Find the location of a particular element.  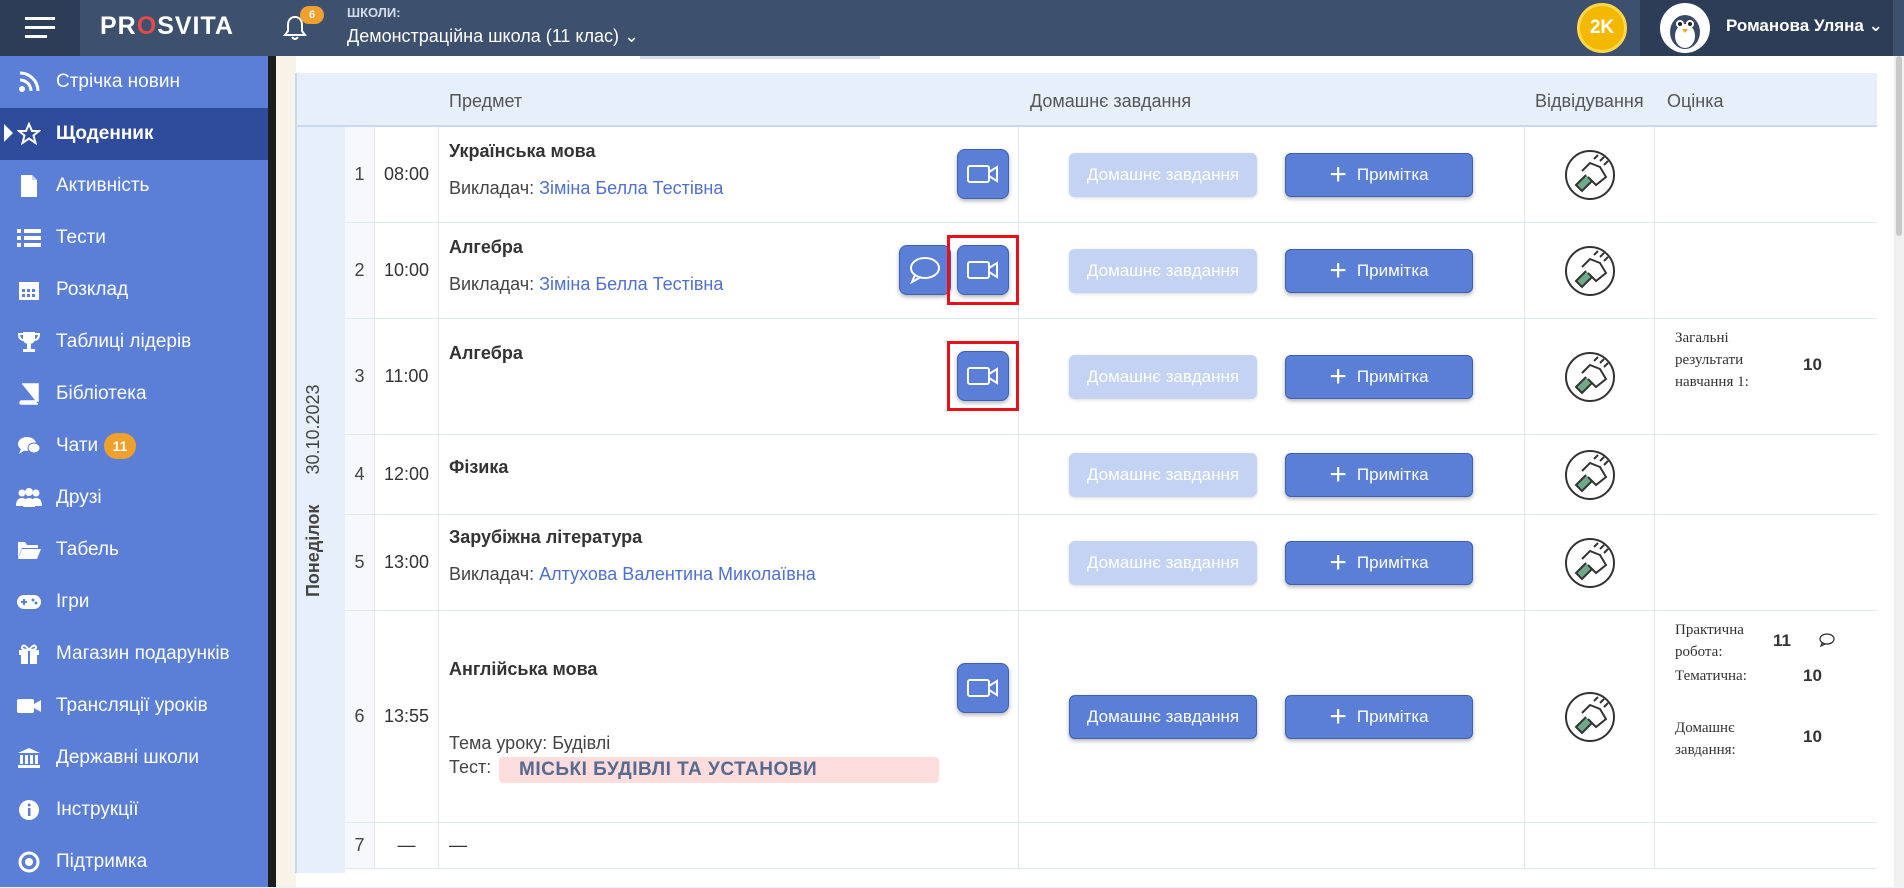

sidebar-item-tests: Тести is located at coordinates (134, 238).